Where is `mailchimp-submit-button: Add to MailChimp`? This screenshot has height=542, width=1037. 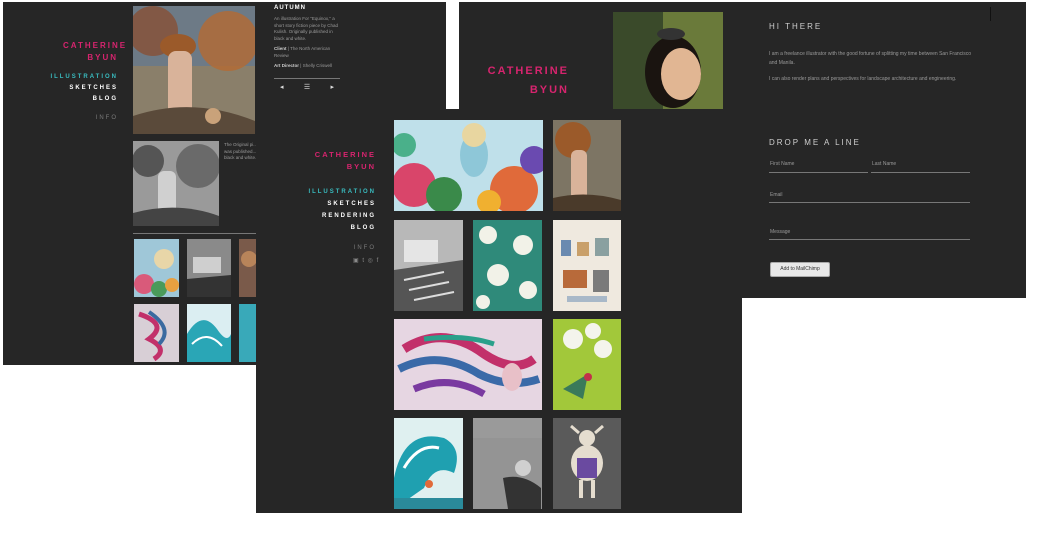 mailchimp-submit-button: Add to MailChimp is located at coordinates (800, 269).